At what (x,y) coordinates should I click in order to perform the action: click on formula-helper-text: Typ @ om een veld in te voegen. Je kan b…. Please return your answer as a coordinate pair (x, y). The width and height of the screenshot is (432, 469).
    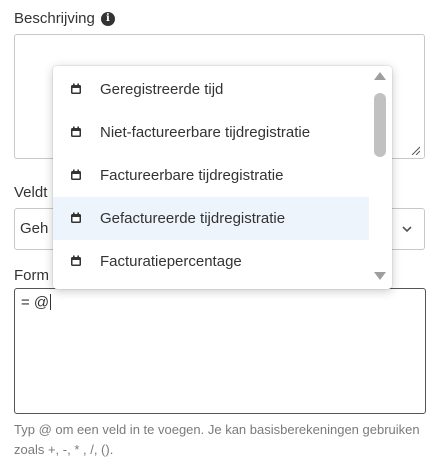
    Looking at the image, I should click on (217, 439).